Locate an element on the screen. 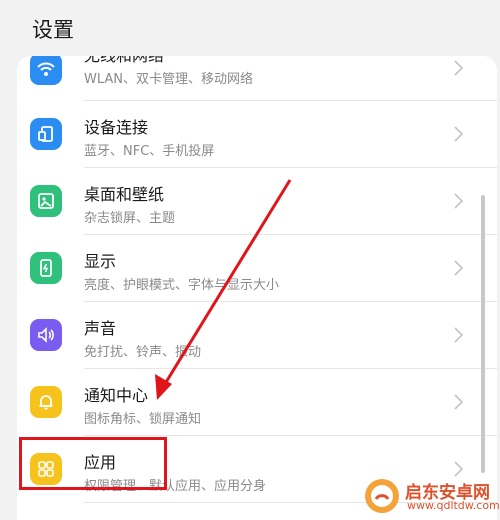 The image size is (500, 520). sound-icon is located at coordinates (46, 335).